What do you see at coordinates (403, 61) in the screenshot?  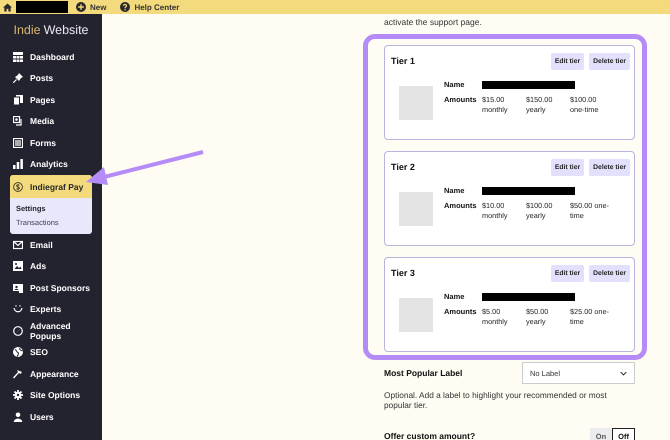 I see `tier-title: Tier 1` at bounding box center [403, 61].